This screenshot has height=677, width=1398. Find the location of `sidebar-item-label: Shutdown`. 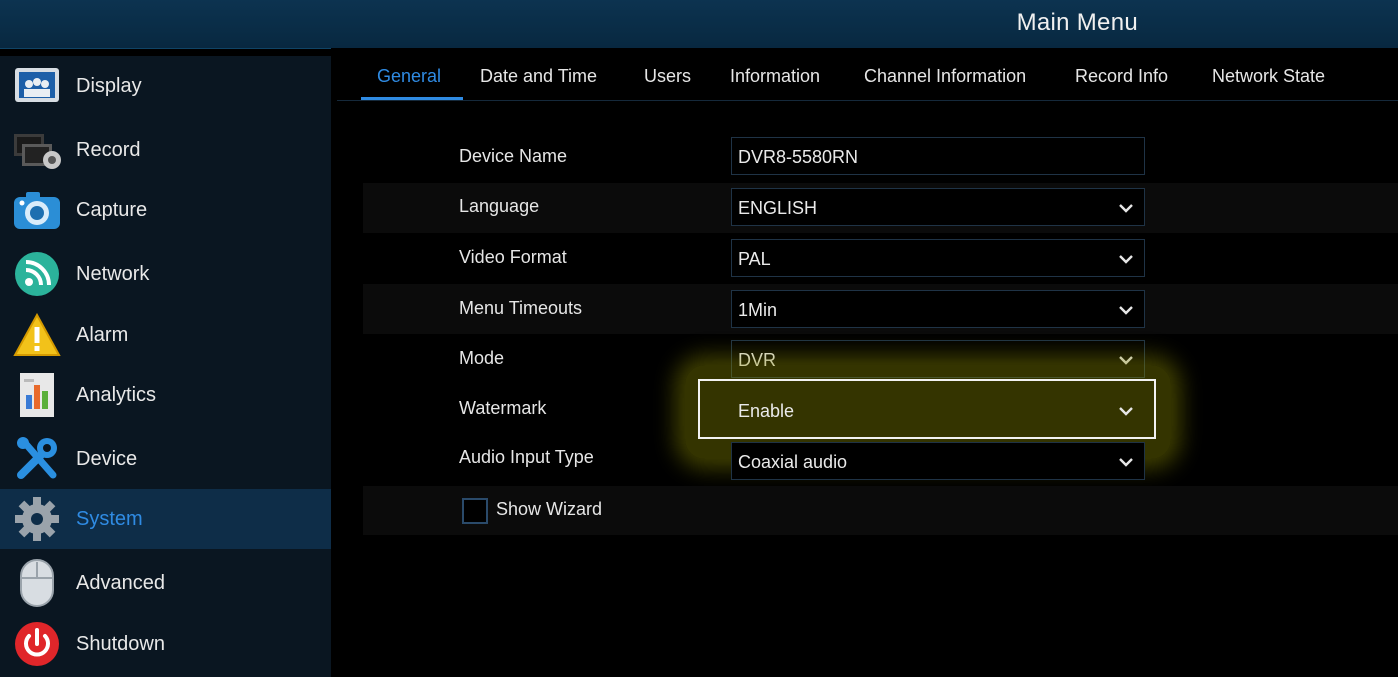

sidebar-item-label: Shutdown is located at coordinates (120, 643).